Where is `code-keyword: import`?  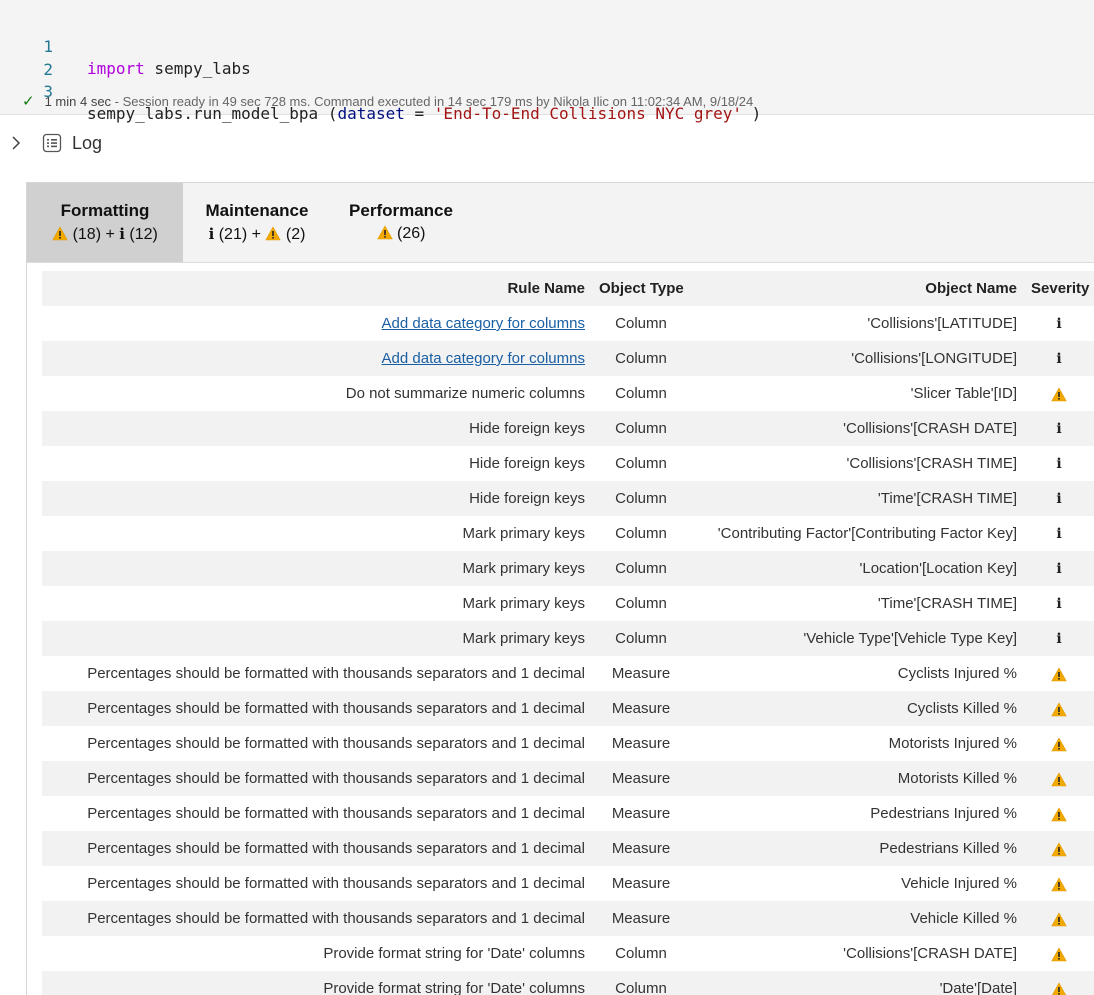
code-keyword: import is located at coordinates (116, 68).